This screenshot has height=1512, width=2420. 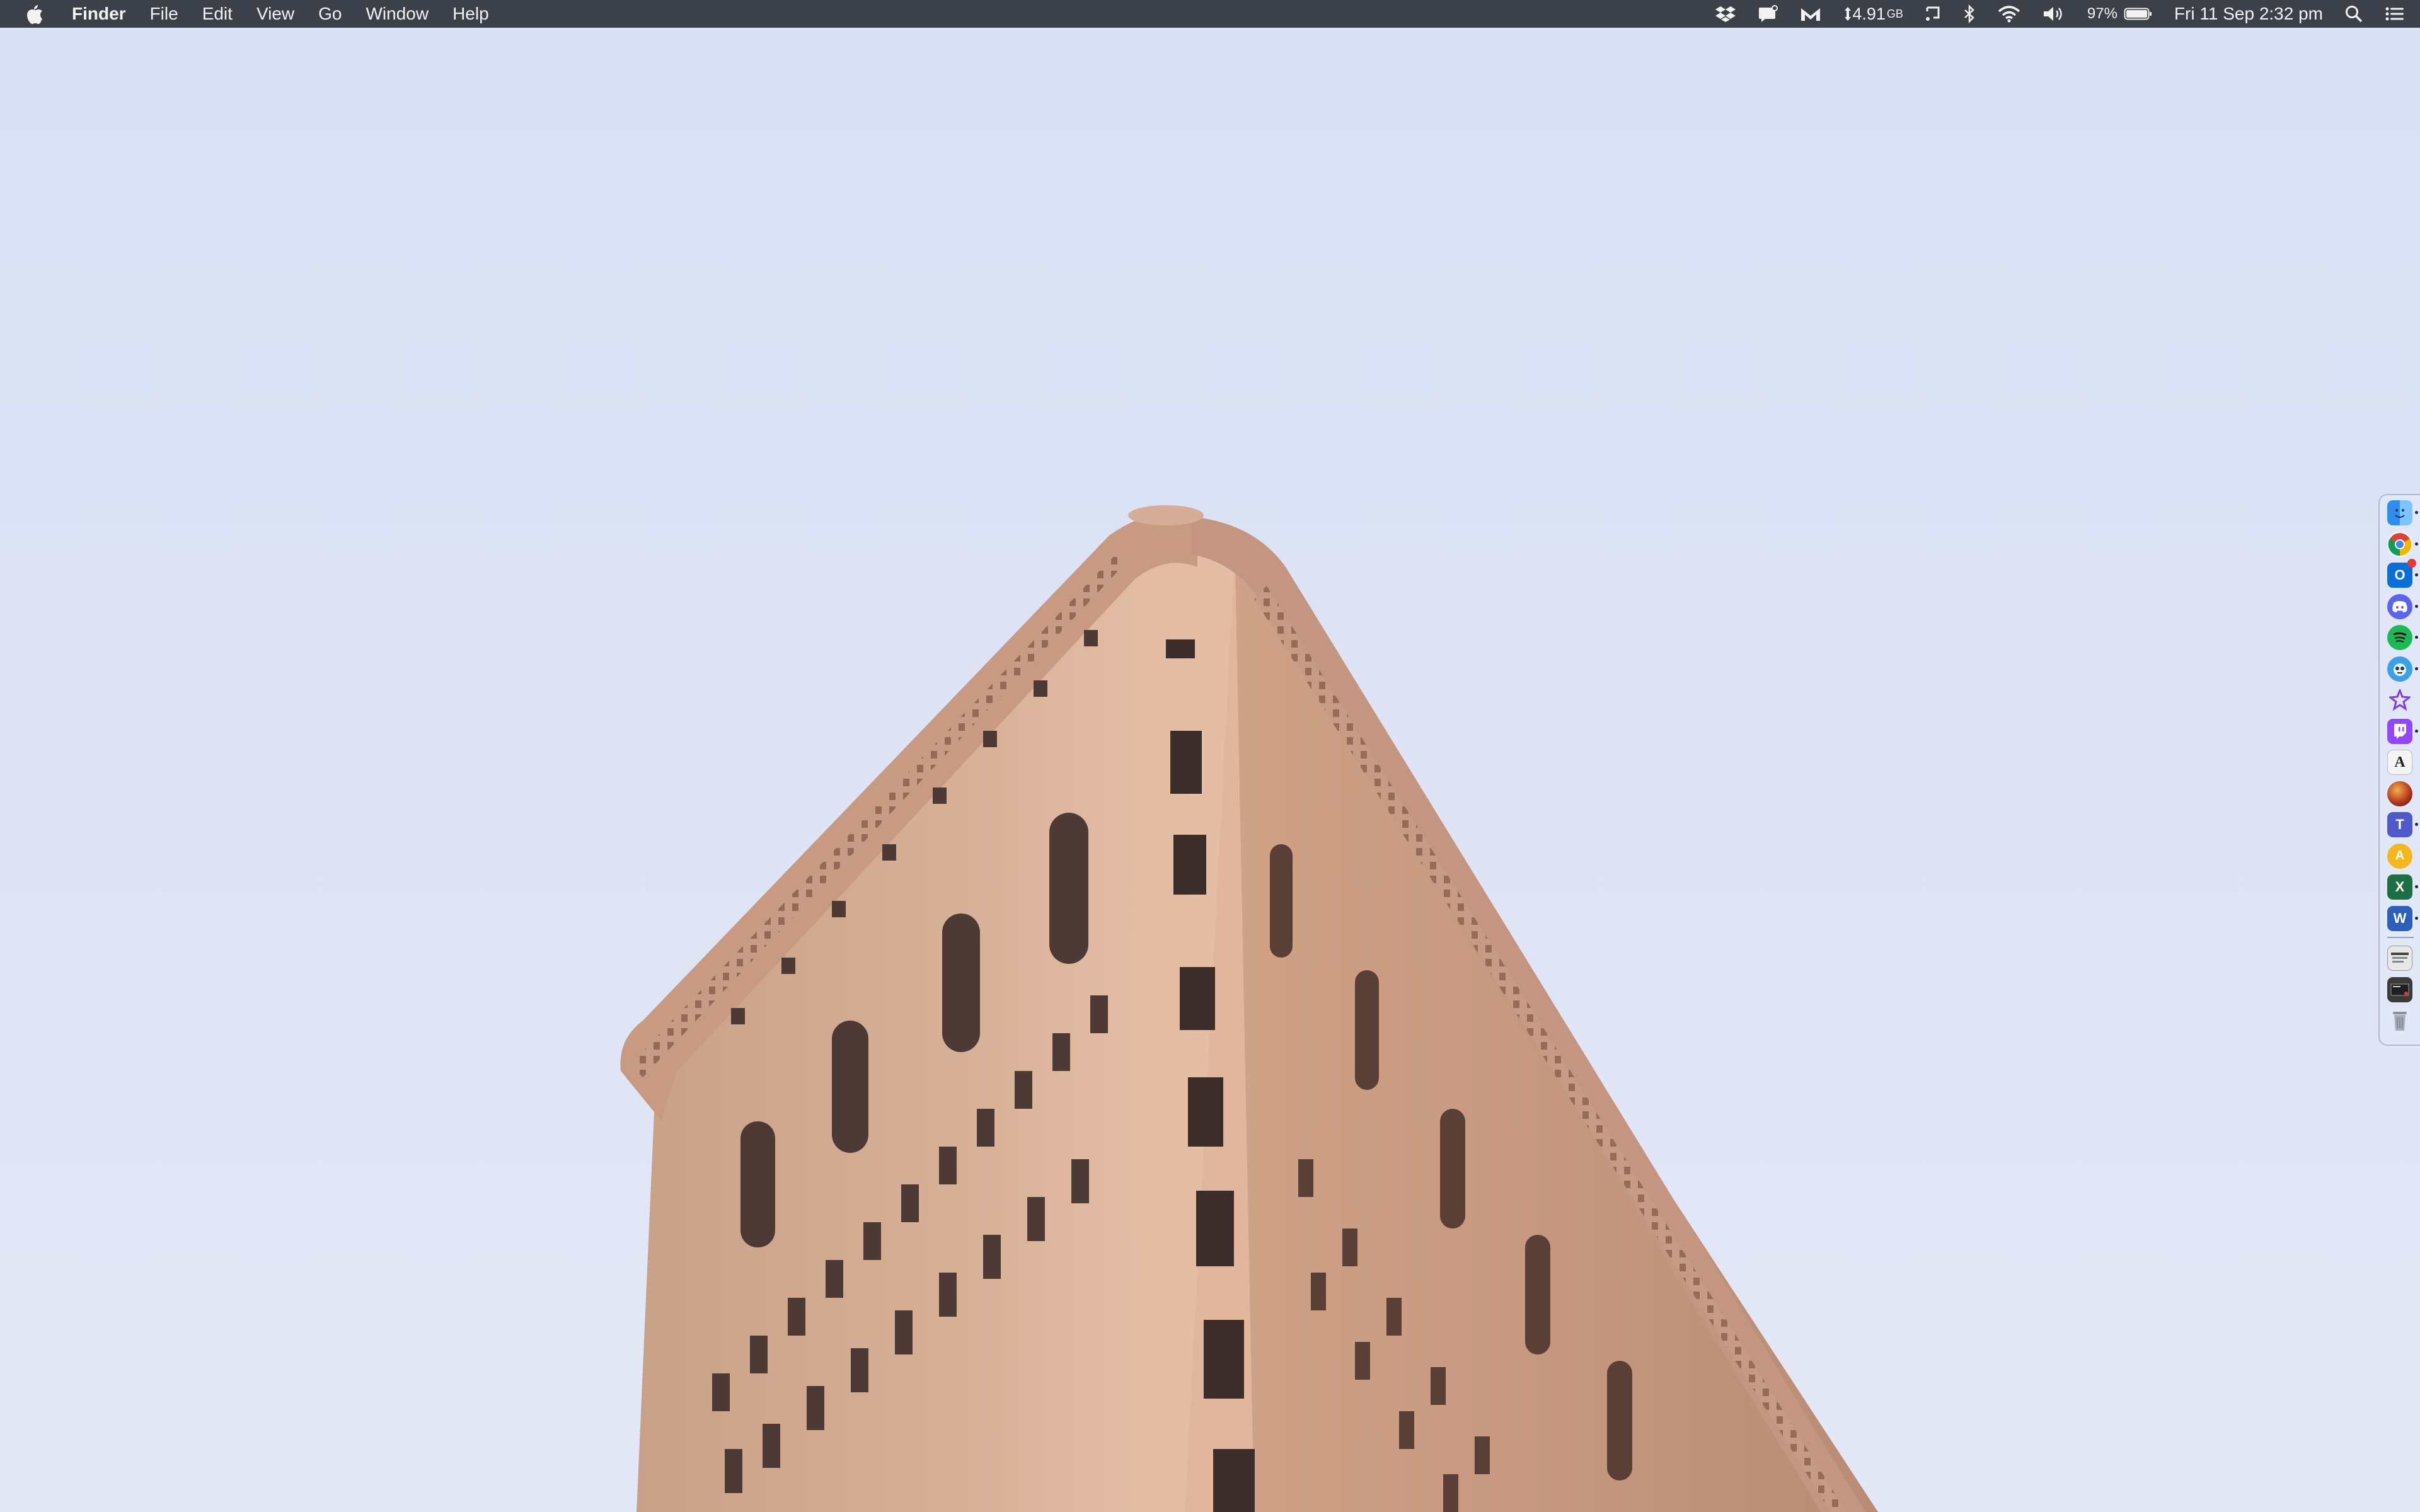 I want to click on disk-size-unit: GB, so click(x=1895, y=13).